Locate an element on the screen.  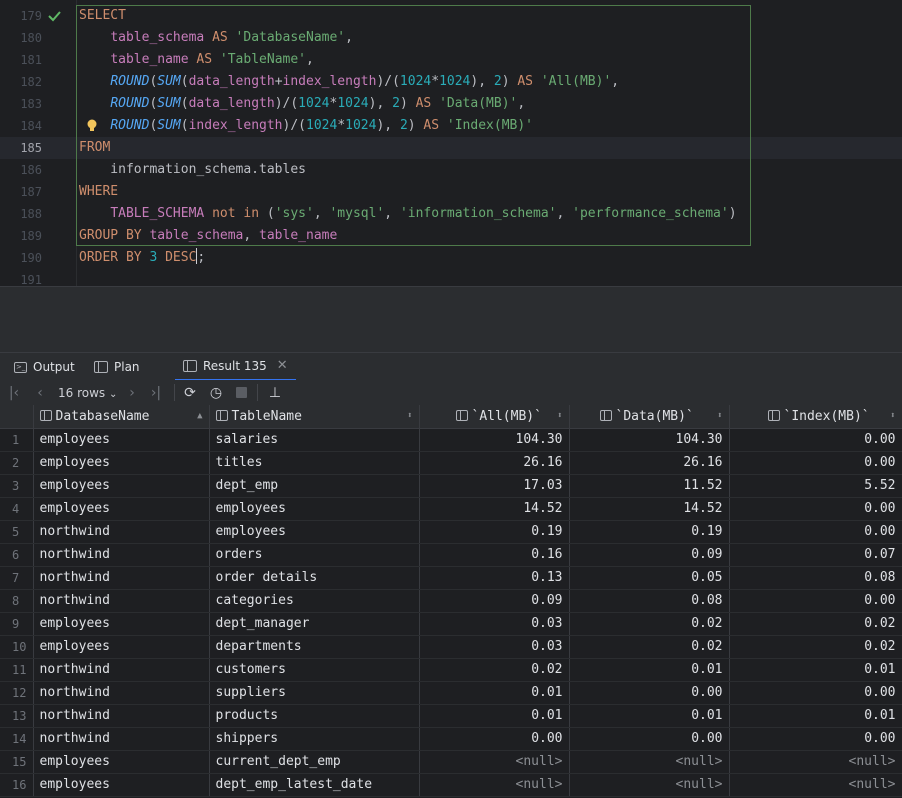
last-page-icon: ›| is located at coordinates (156, 393).